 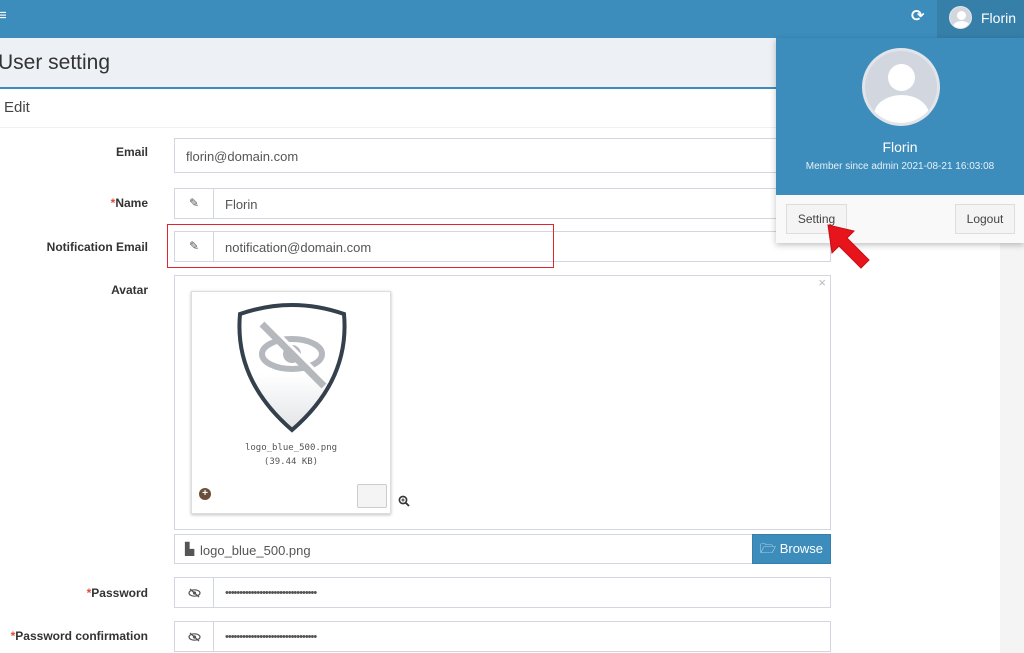 I want to click on hamburger-icon: ≡, so click(x=3, y=15).